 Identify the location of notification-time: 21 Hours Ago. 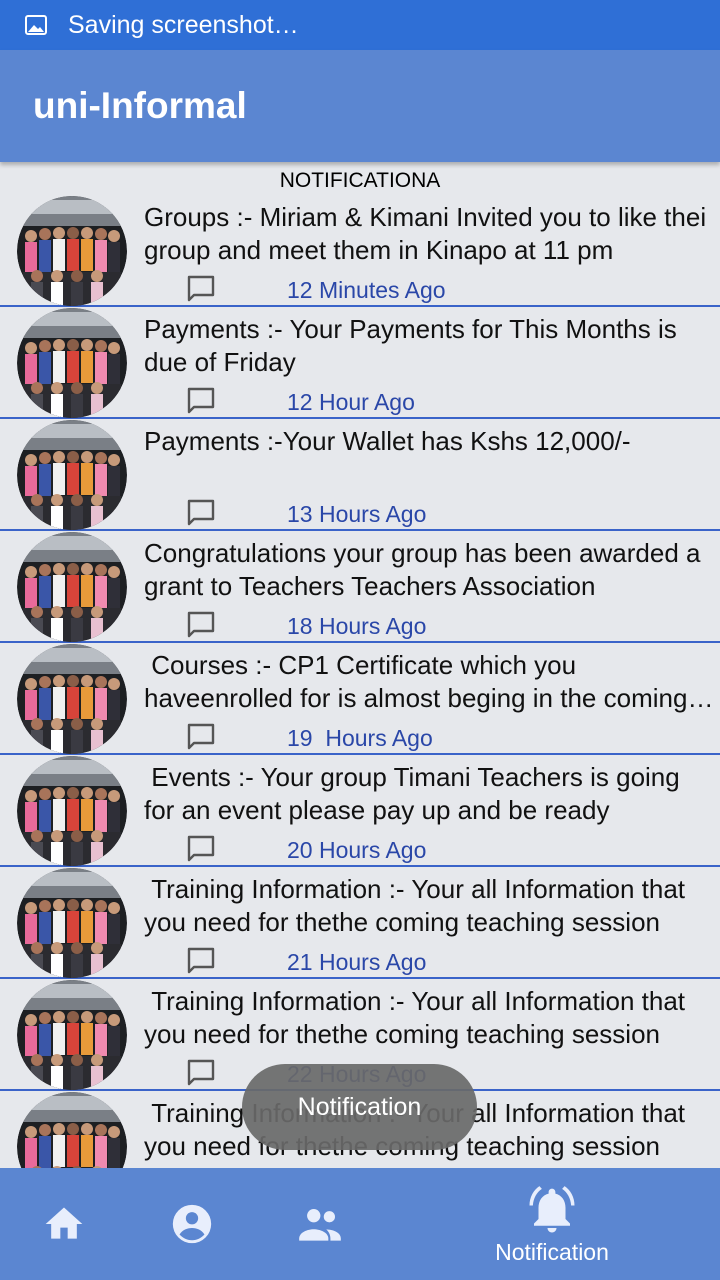
(357, 962).